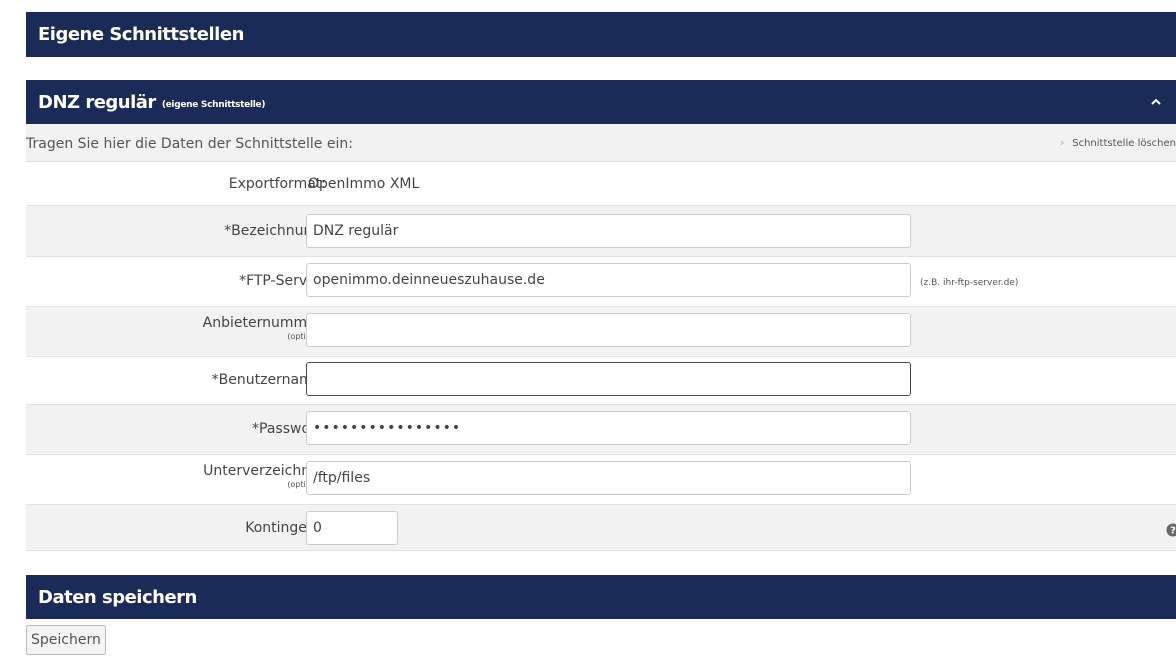 This screenshot has height=662, width=1176. What do you see at coordinates (969, 283) in the screenshot?
I see `ftp-server-hint: (z.B. ihr-ftp-server.de)` at bounding box center [969, 283].